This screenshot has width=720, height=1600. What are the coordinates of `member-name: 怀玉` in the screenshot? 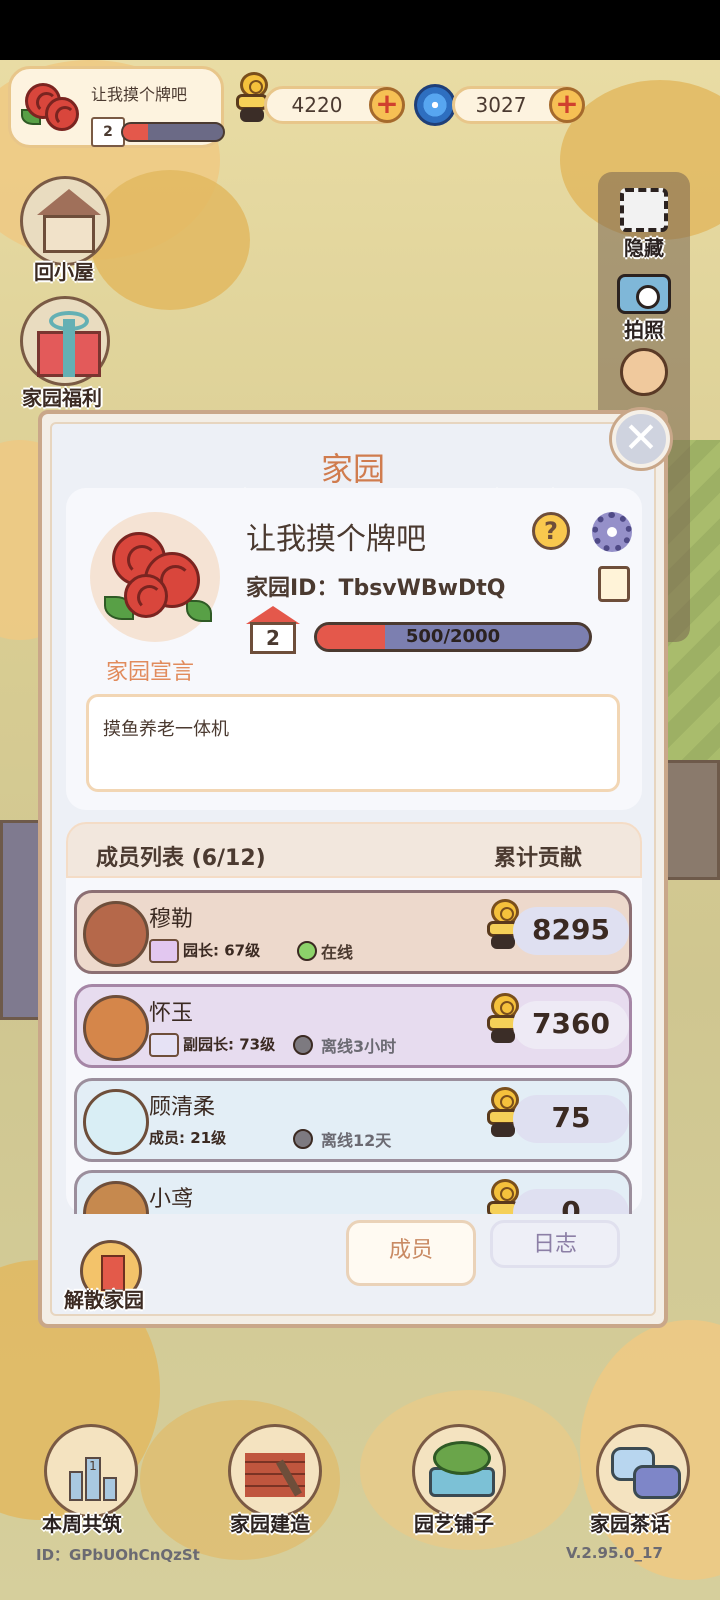 It's located at (171, 1013).